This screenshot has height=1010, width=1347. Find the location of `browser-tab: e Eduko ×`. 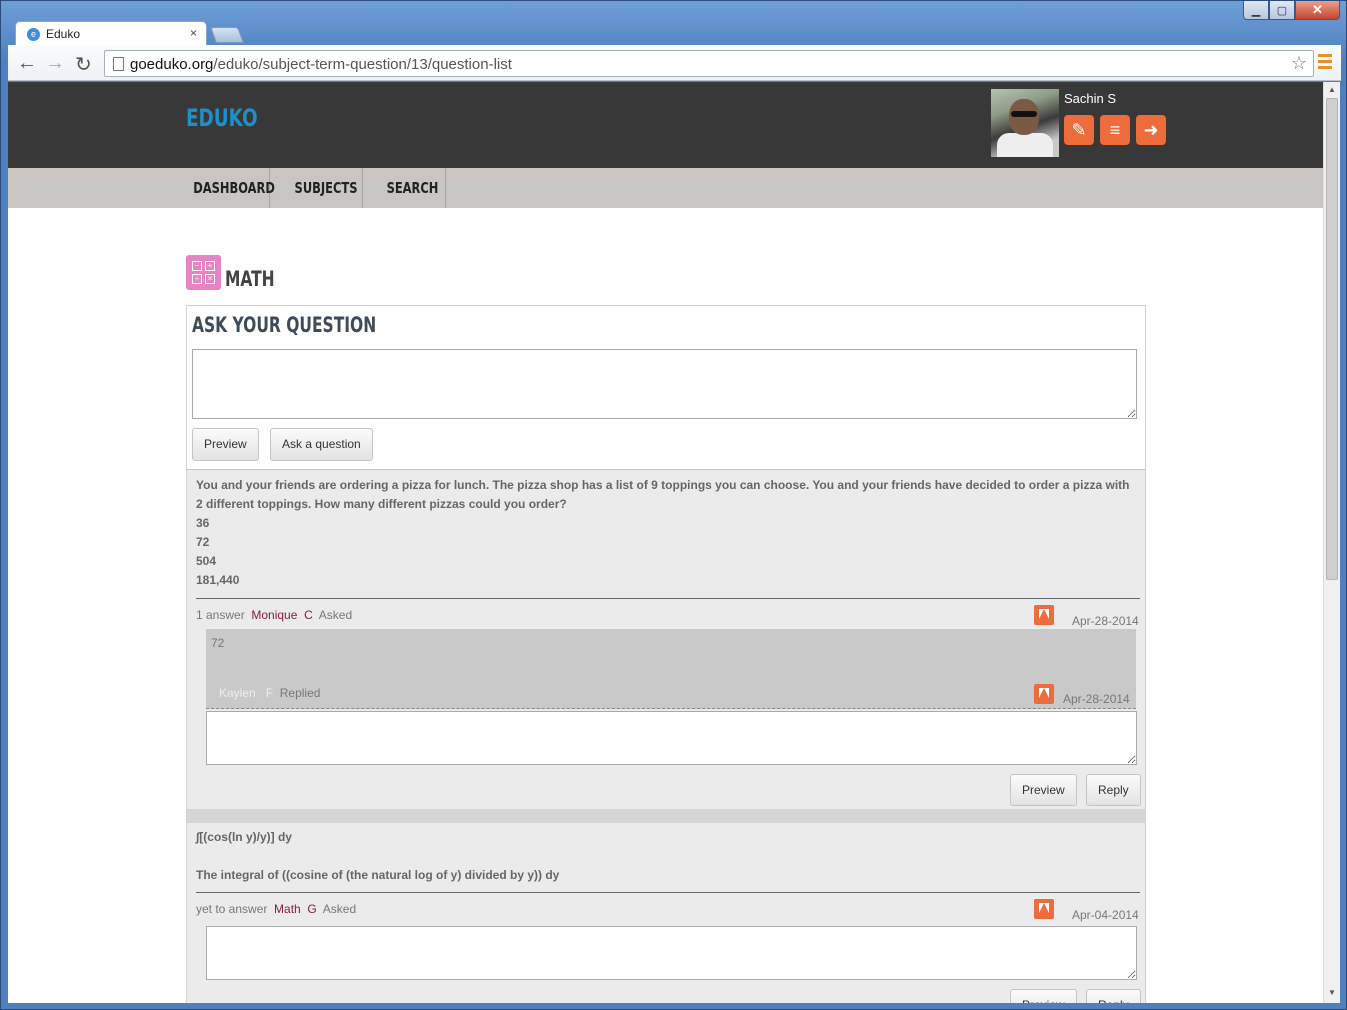

browser-tab: e Eduko × is located at coordinates (111, 33).